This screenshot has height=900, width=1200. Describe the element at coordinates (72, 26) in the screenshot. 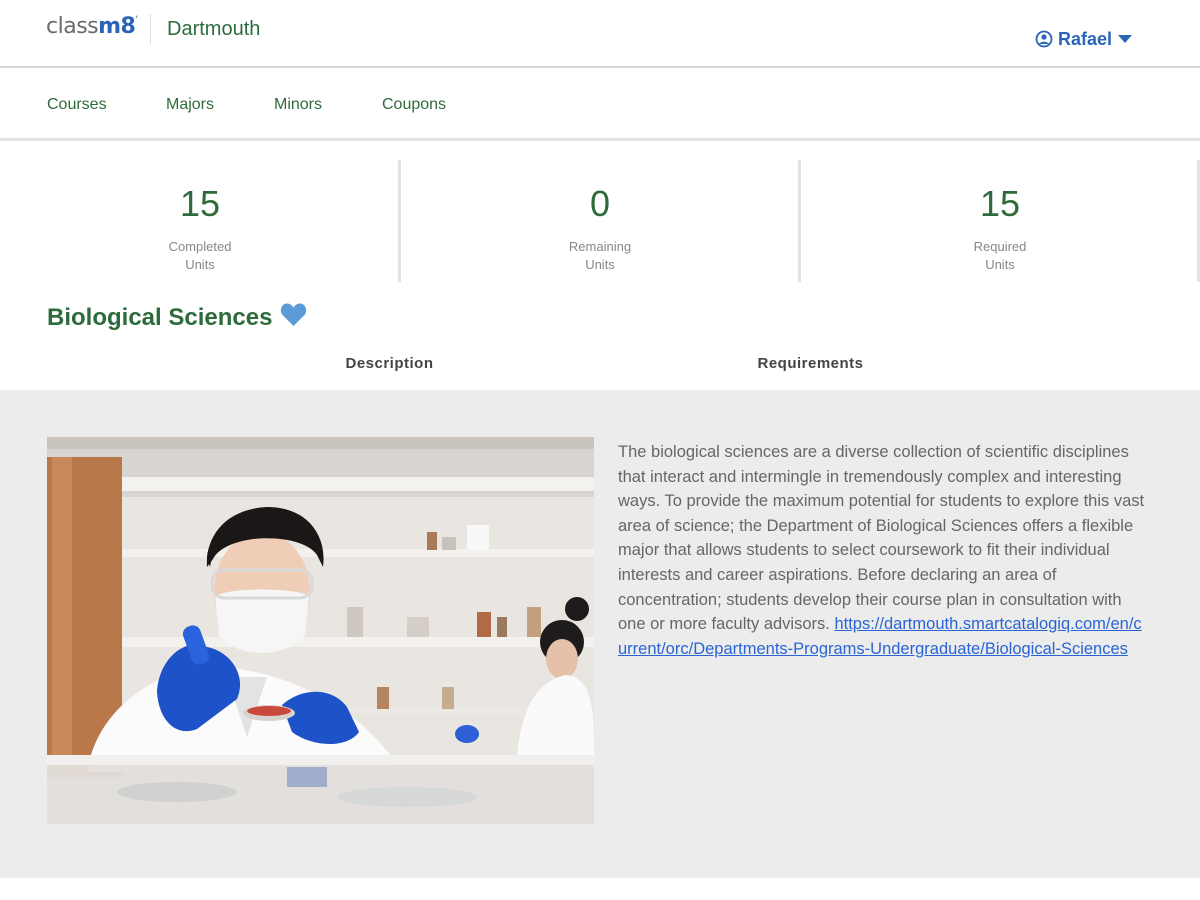

I see `logo-text-class: class` at that location.